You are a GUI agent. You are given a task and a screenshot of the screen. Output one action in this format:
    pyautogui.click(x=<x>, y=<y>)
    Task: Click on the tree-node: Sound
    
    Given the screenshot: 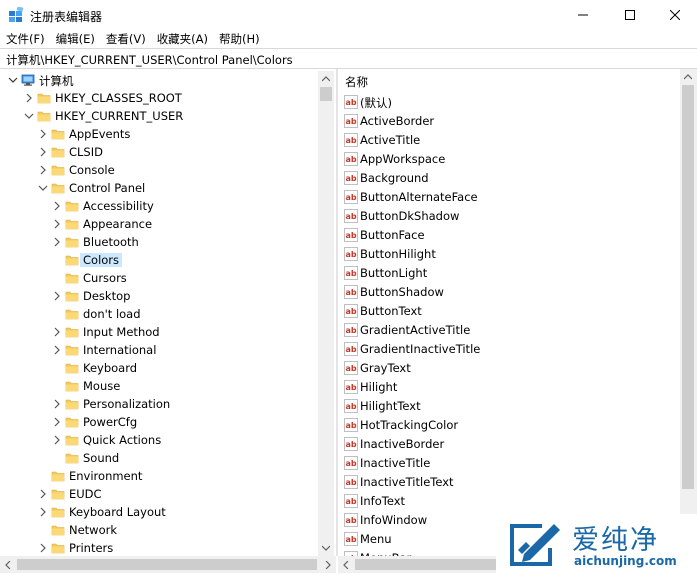 What is the action you would take?
    pyautogui.click(x=161, y=458)
    